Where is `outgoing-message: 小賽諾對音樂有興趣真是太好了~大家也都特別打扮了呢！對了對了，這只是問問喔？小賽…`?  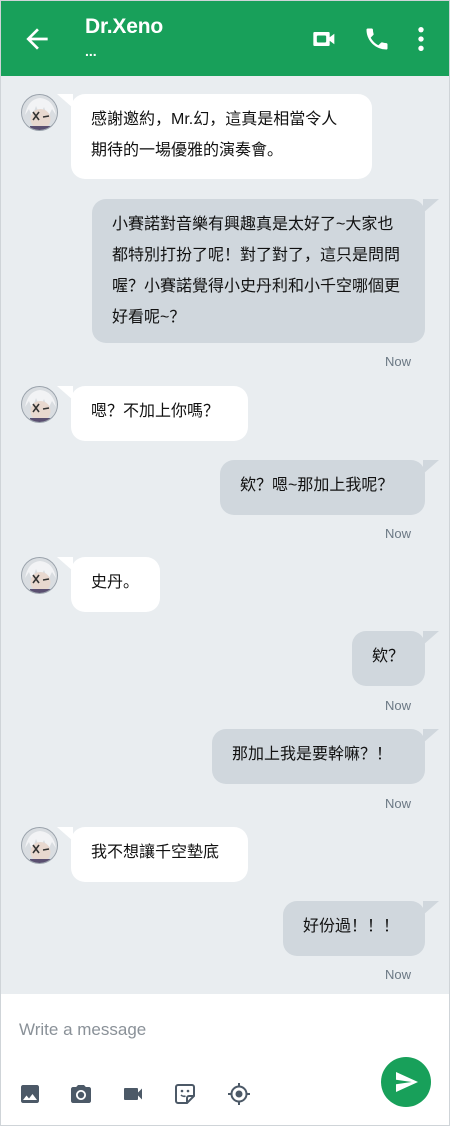
outgoing-message: 小賽諾對音樂有興趣真是太好了~大家也都特別打扮了呢！對了對了，這只是問問喔？小賽… is located at coordinates (258, 271).